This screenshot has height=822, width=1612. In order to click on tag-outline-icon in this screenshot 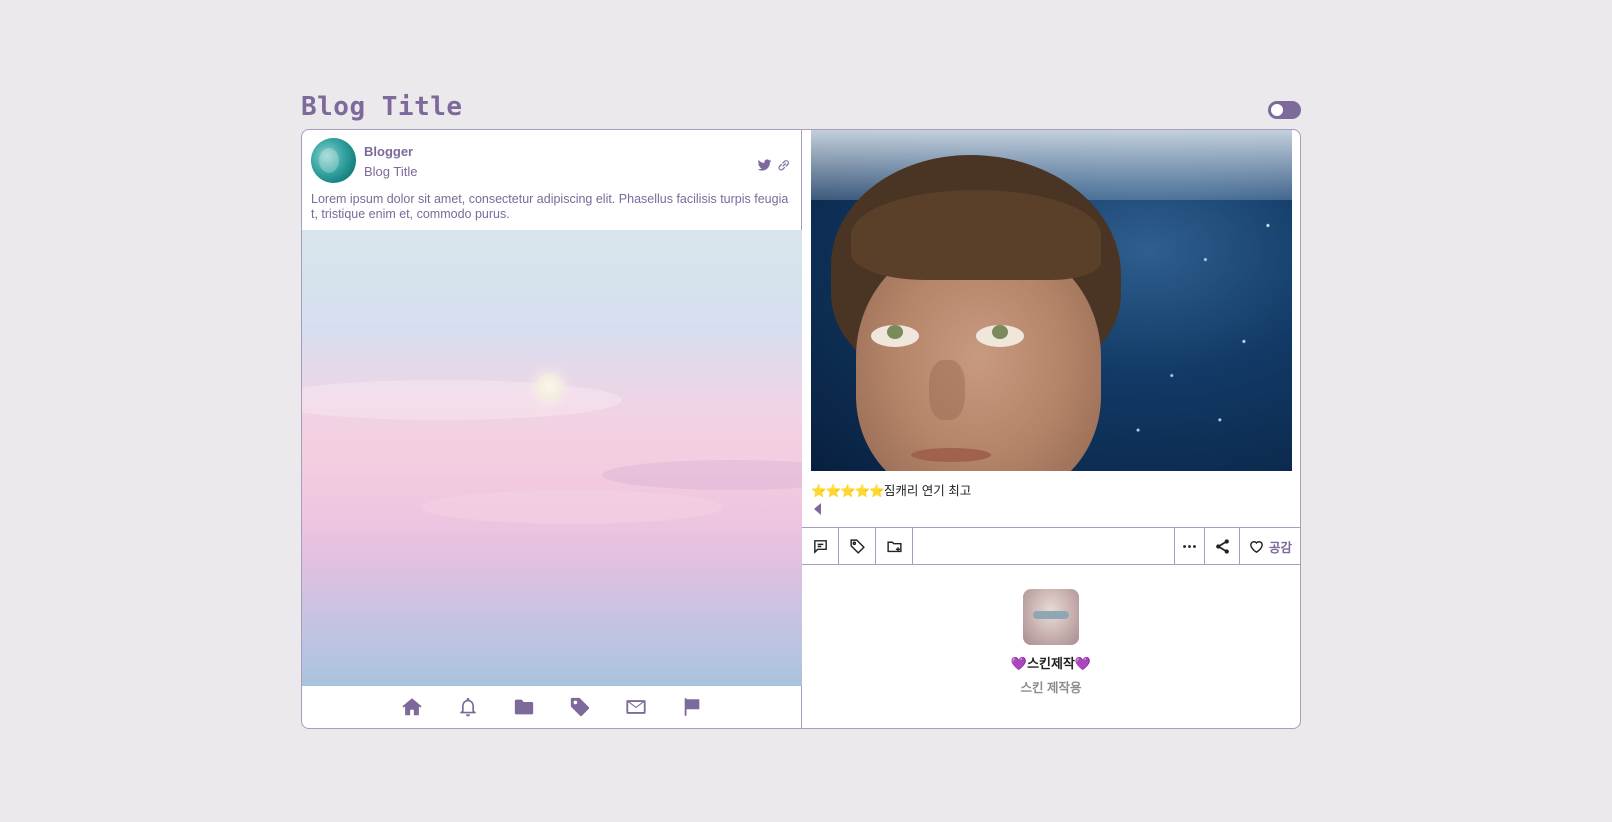, I will do `click(857, 546)`.